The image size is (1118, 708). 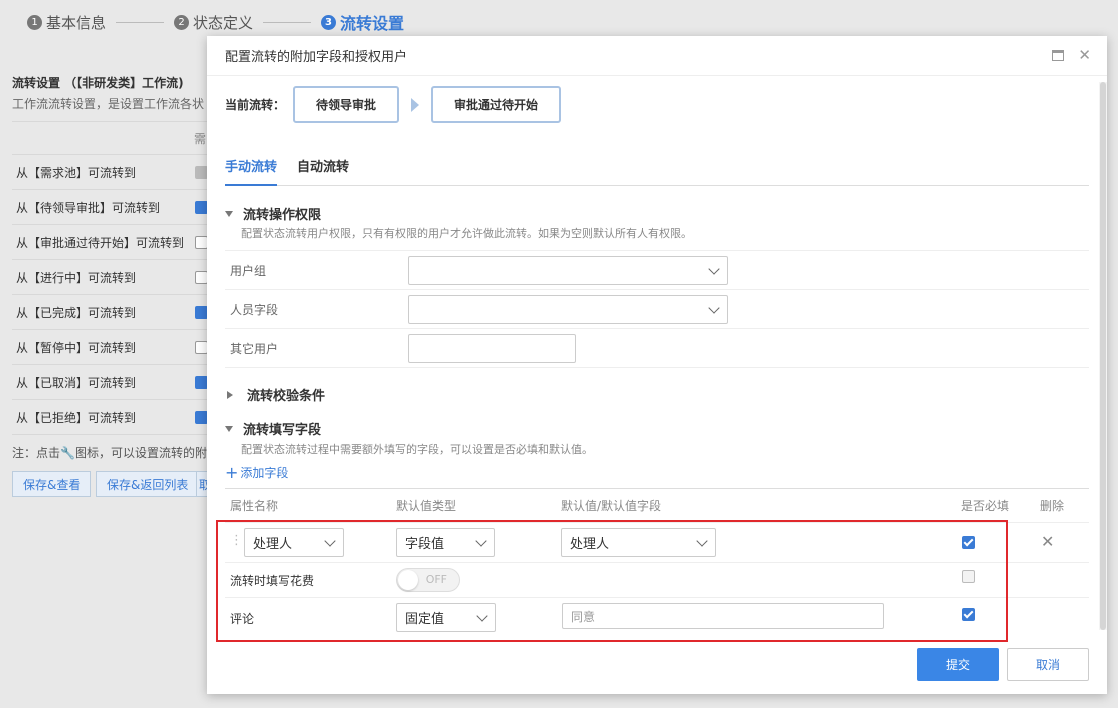 I want to click on bg-transition-row: 从【待领导审批】可流转到, so click(x=110, y=207).